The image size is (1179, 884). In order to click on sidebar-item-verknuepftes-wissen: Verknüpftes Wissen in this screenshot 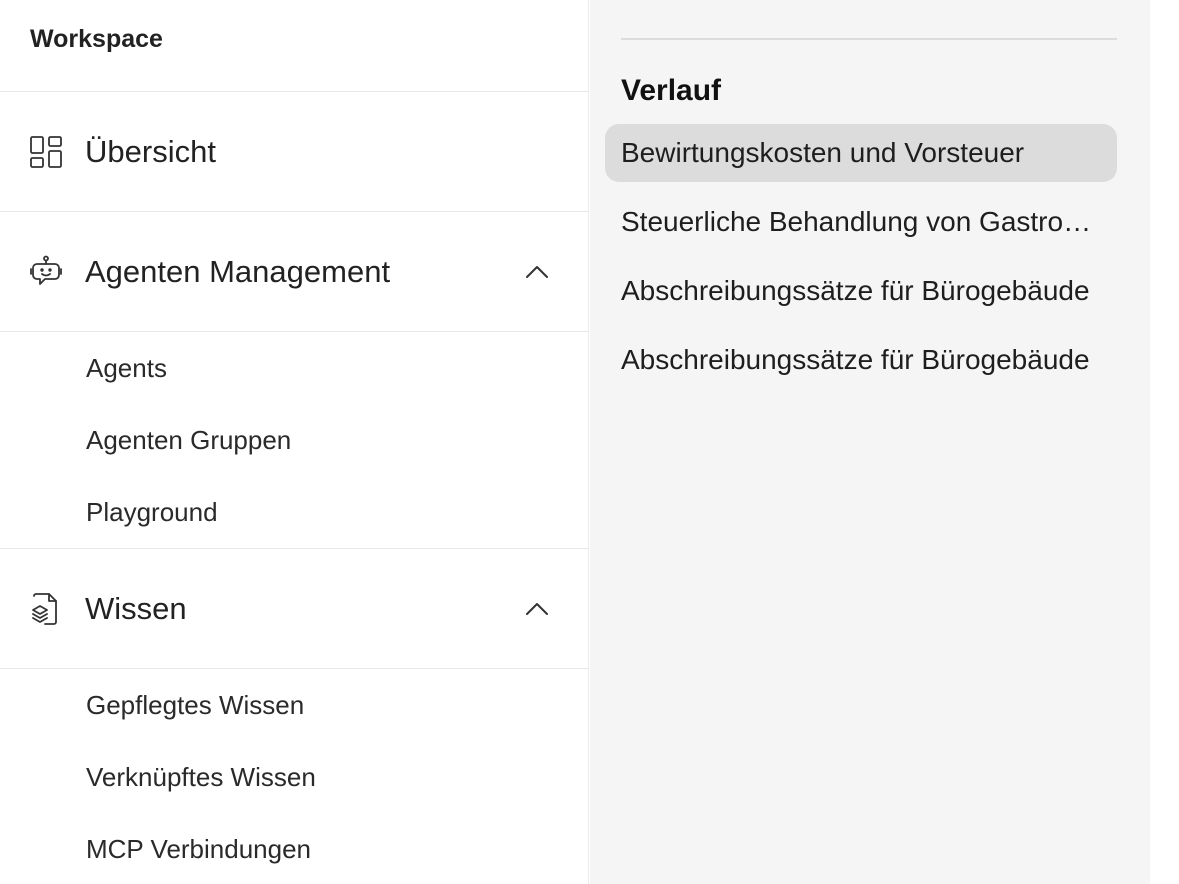, I will do `click(294, 777)`.